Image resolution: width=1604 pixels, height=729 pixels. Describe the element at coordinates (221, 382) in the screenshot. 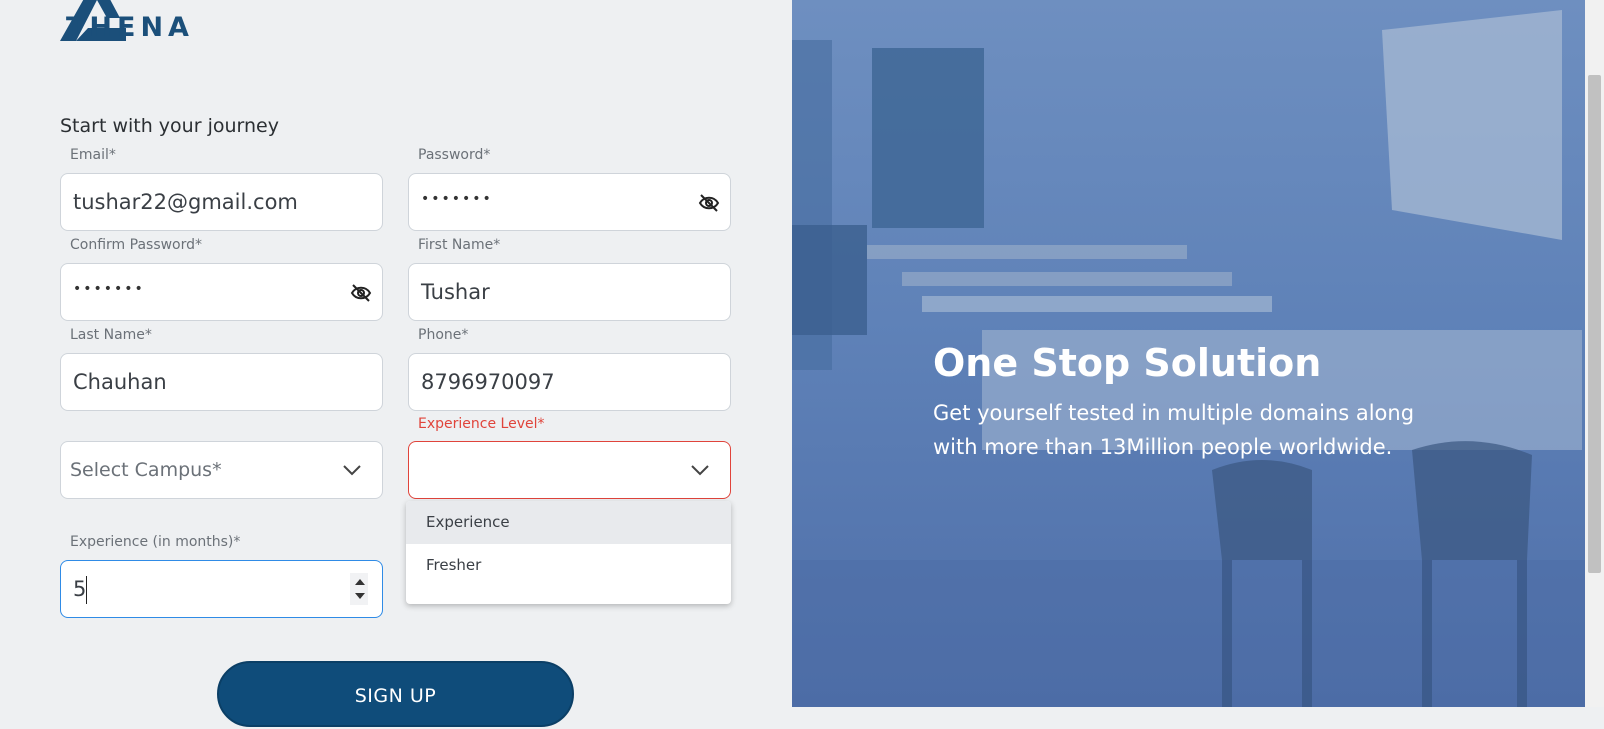

I see `last-name-input: Chauhan` at that location.